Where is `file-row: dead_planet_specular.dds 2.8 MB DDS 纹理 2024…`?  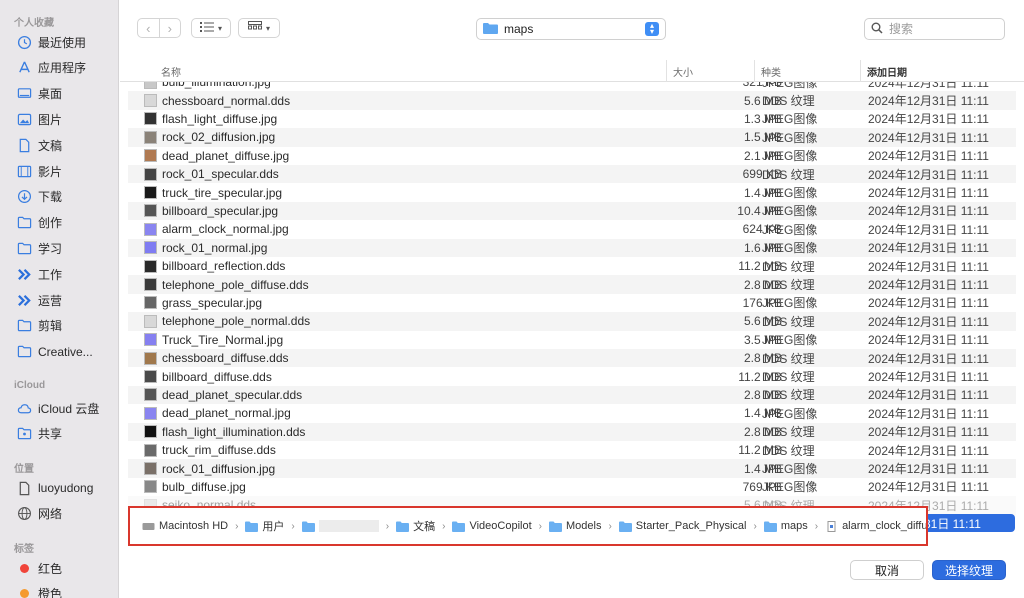 file-row: dead_planet_specular.dds 2.8 MB DDS 纹理 2024… is located at coordinates (572, 395).